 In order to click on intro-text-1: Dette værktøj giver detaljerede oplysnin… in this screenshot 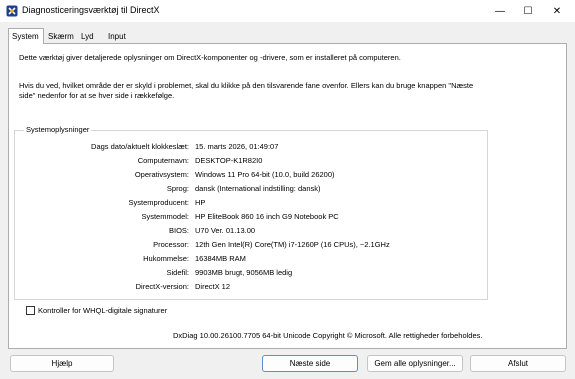, I will do `click(210, 57)`.